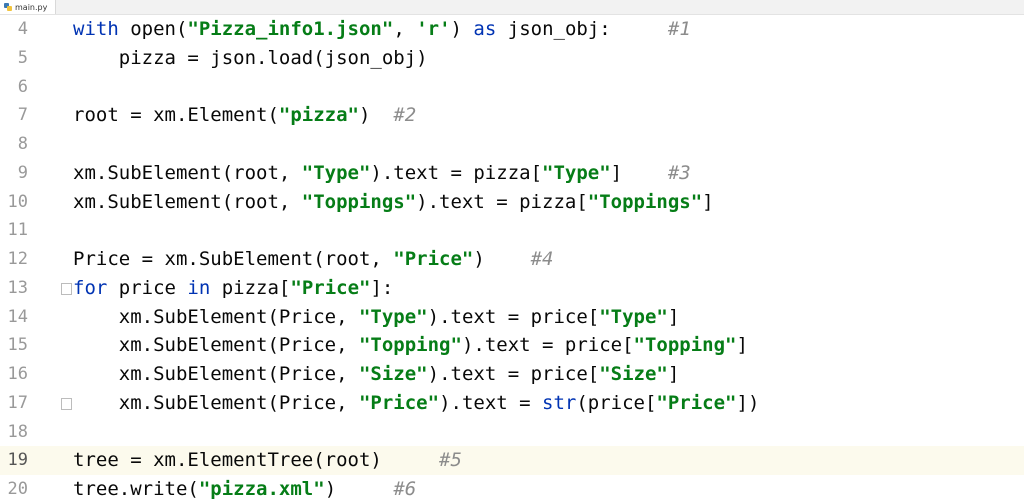  Describe the element at coordinates (616, 402) in the screenshot. I see `code-token: (price[` at that location.